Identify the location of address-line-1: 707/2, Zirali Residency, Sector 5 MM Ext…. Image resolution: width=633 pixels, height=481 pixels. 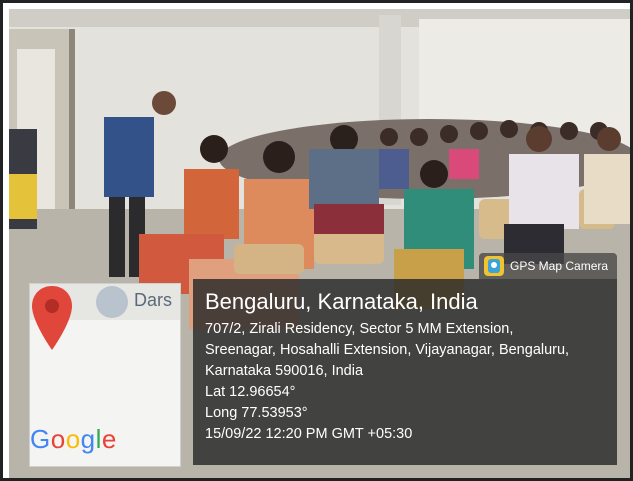
(359, 329).